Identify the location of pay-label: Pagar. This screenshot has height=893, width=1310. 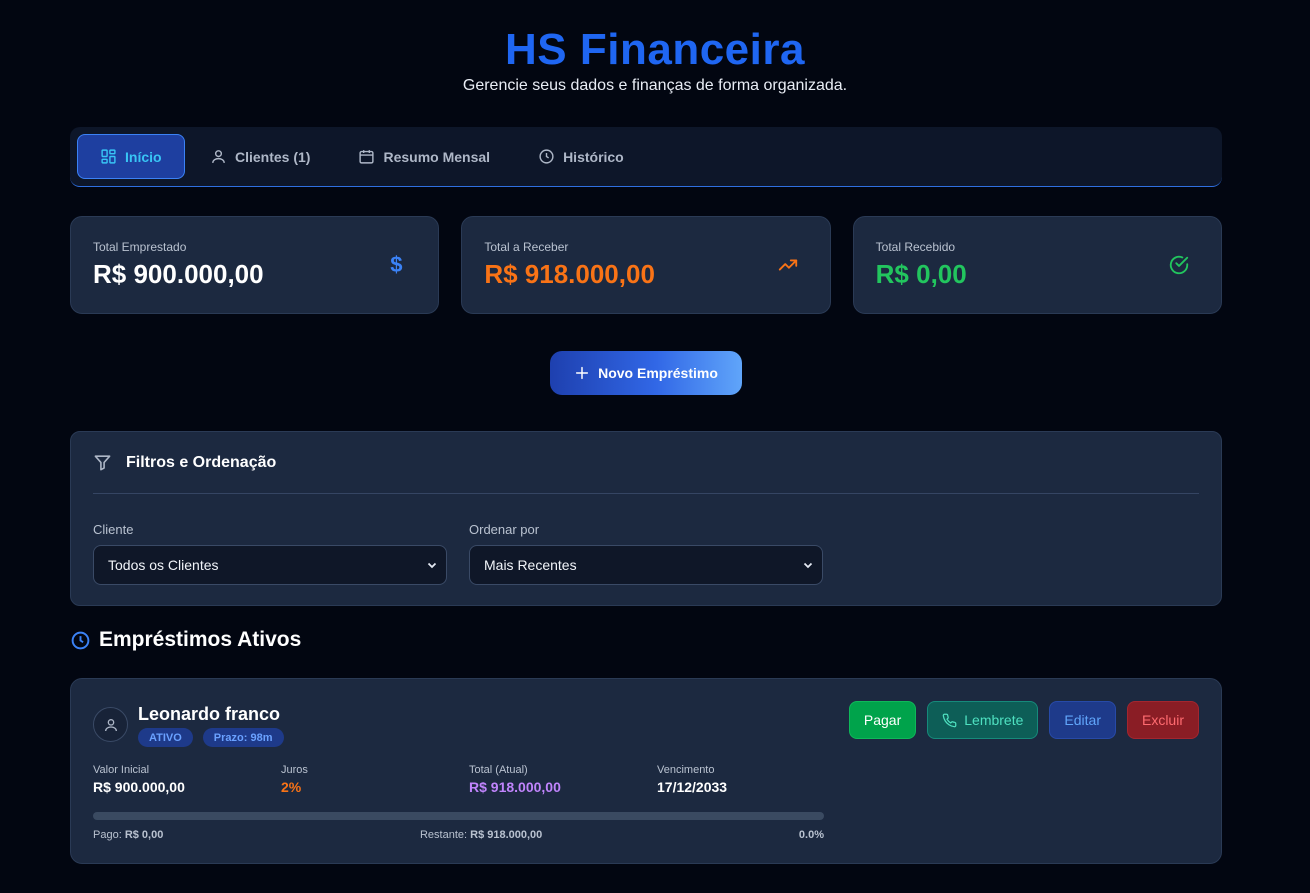
(882, 720).